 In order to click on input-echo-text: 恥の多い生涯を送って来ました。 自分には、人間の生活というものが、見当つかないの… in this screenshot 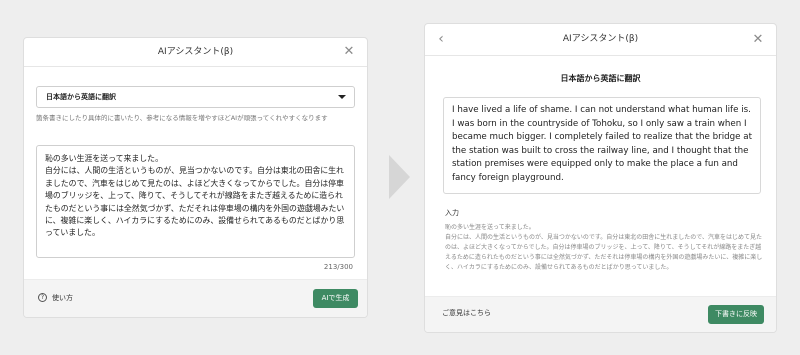, I will do `click(604, 248)`.